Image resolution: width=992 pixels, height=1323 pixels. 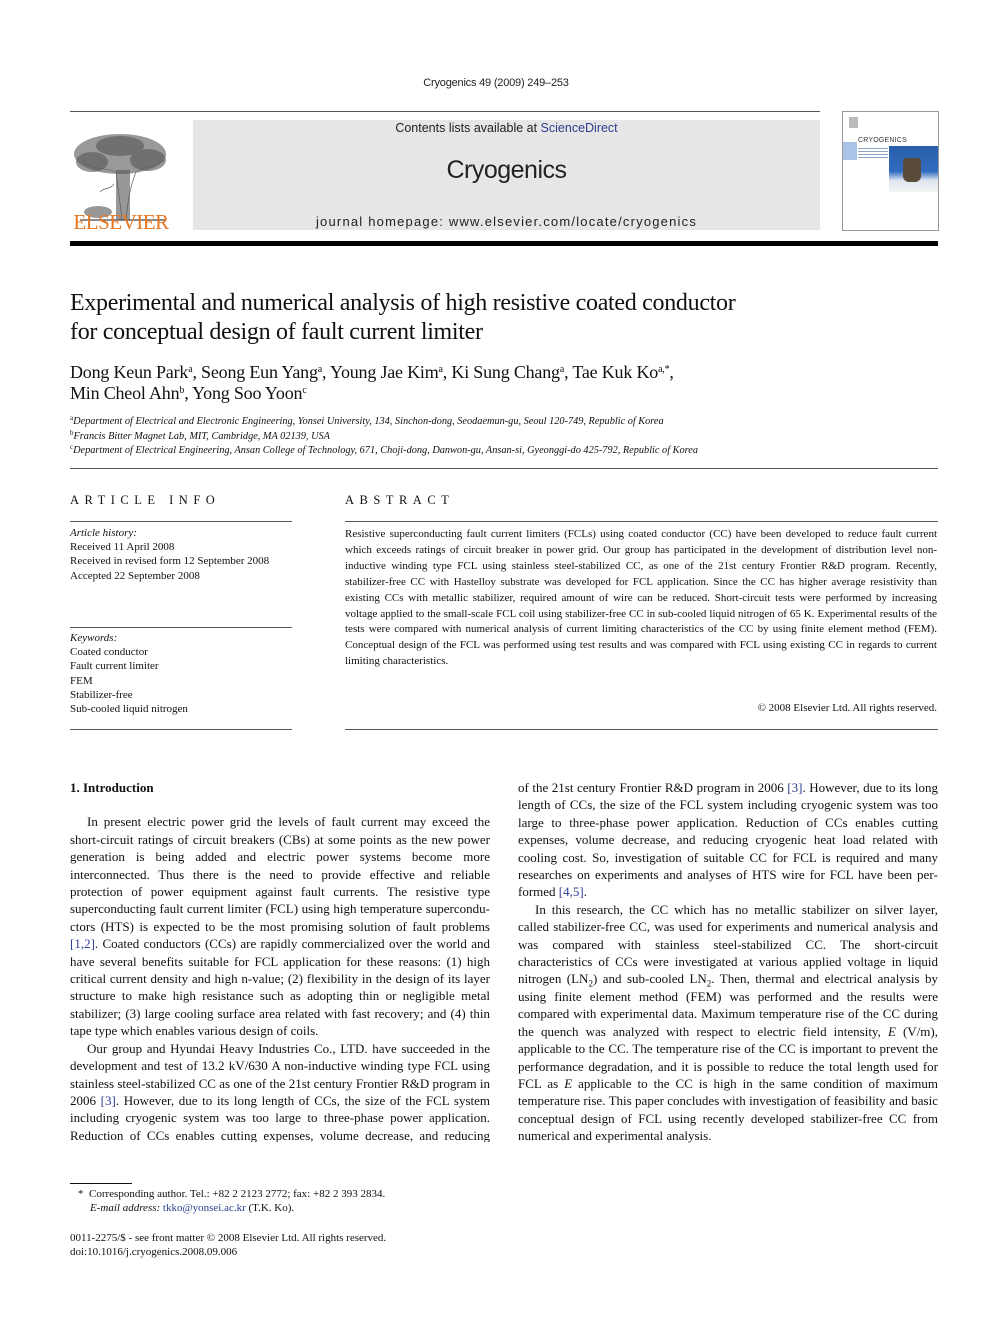 What do you see at coordinates (103, 533) in the screenshot?
I see `history-label: Article history:` at bounding box center [103, 533].